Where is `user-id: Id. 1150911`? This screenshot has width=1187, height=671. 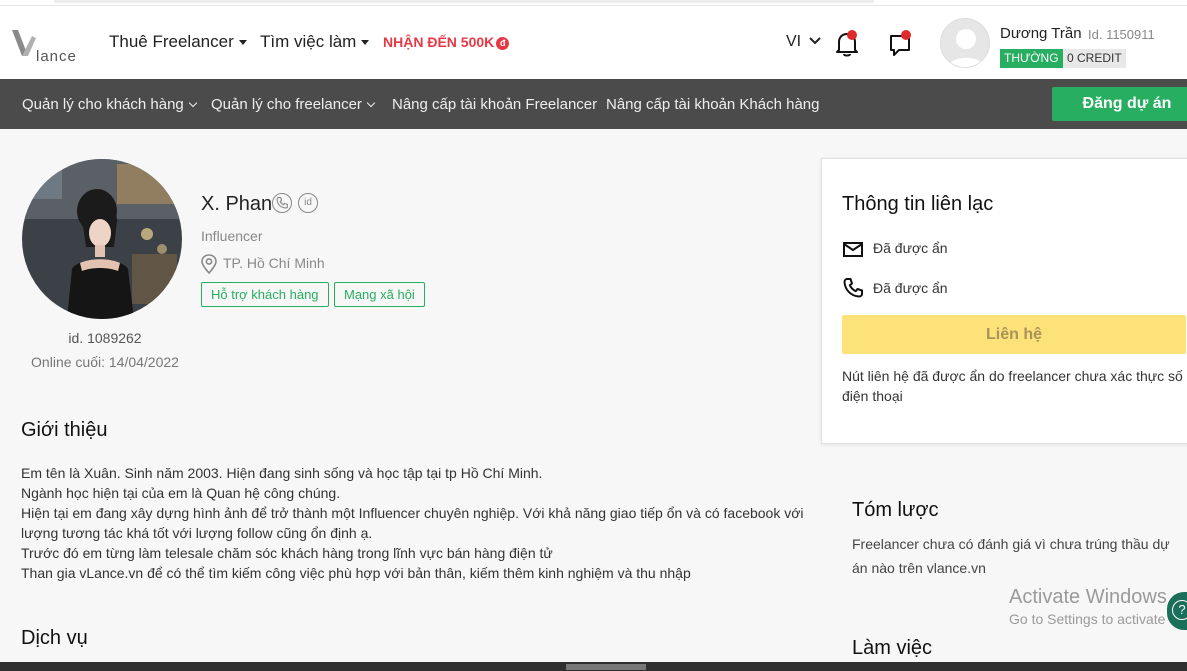 user-id: Id. 1150911 is located at coordinates (1121, 34).